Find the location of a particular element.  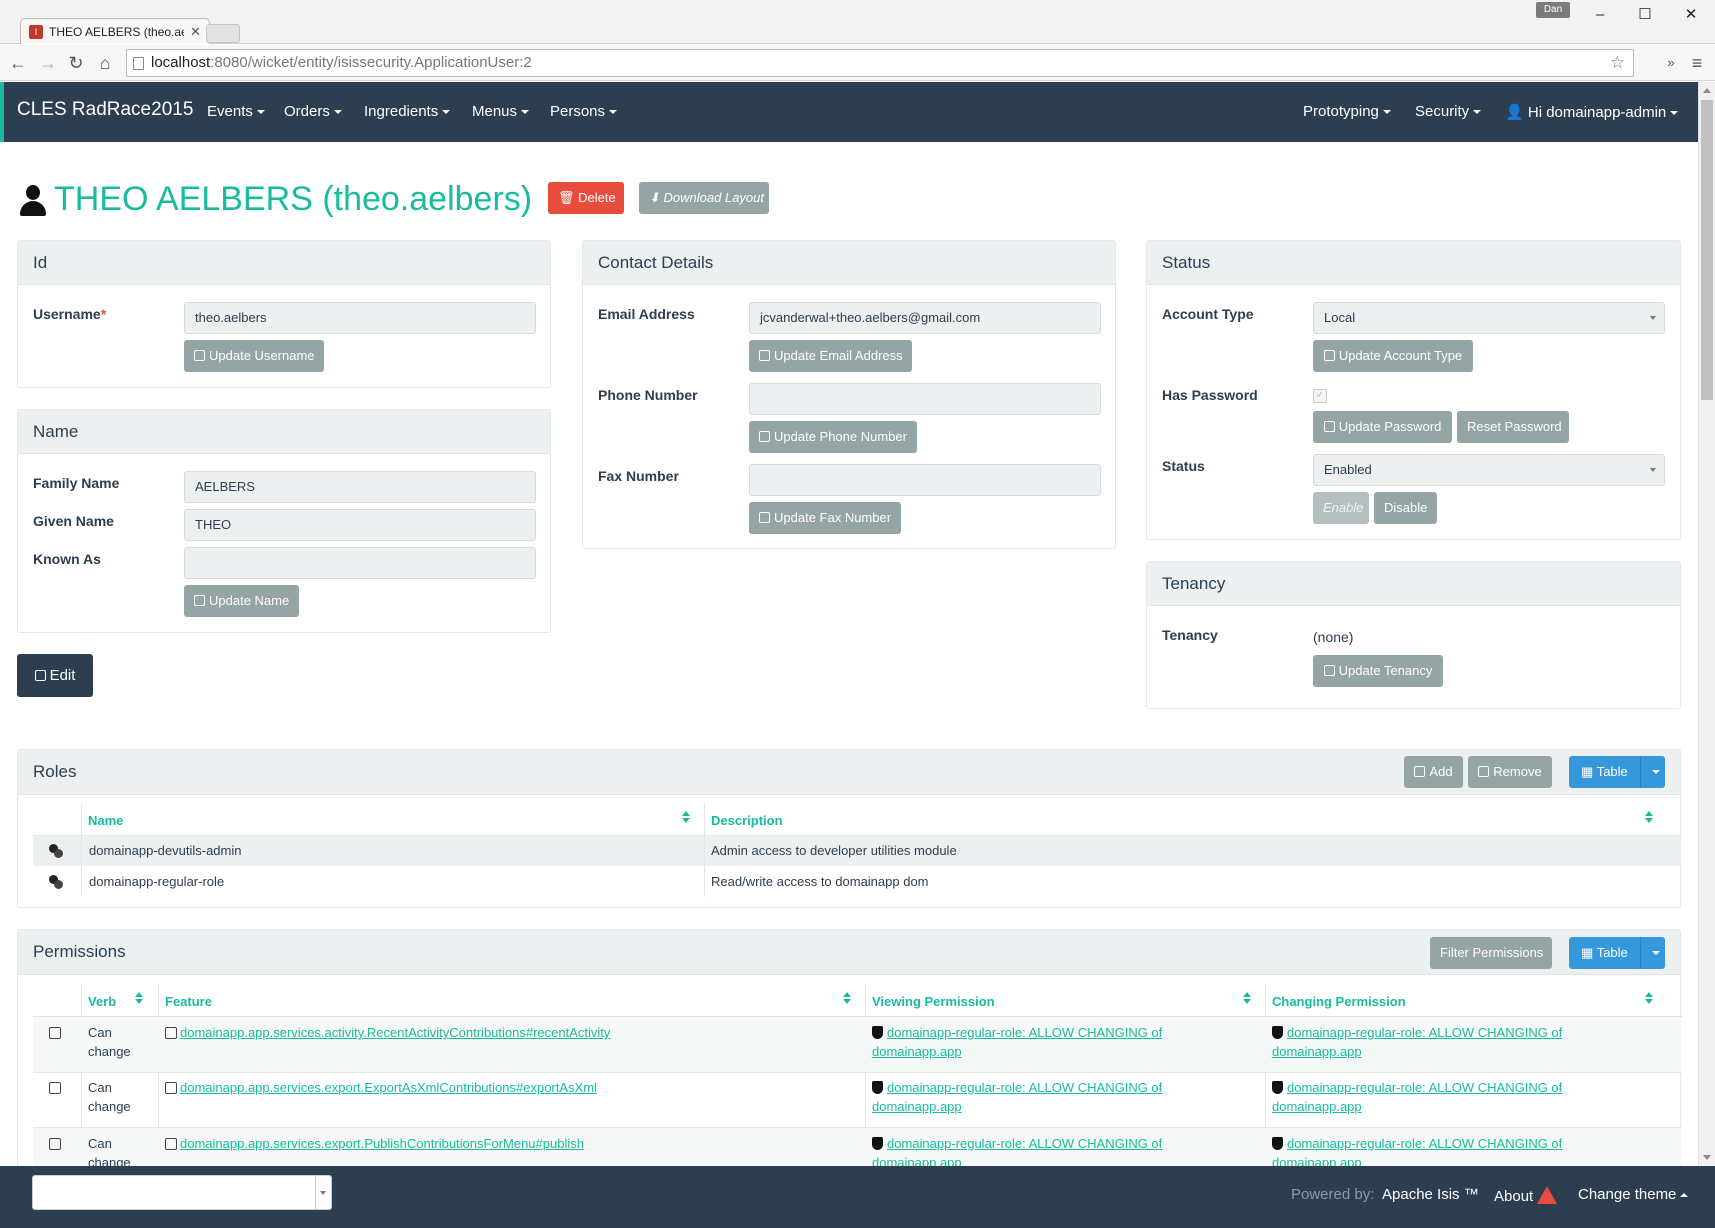

reset-password-button: Reset Password is located at coordinates (1513, 427).